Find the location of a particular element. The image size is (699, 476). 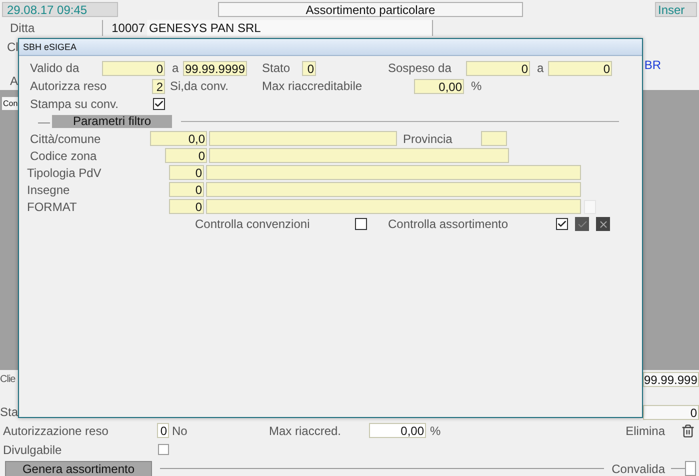

field-label: Controlla assortimento is located at coordinates (449, 224).